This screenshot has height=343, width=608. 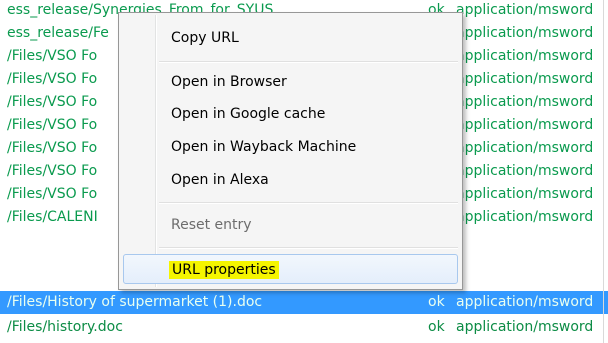 What do you see at coordinates (290, 269) in the screenshot?
I see `menu-item-url-properties: URL properties` at bounding box center [290, 269].